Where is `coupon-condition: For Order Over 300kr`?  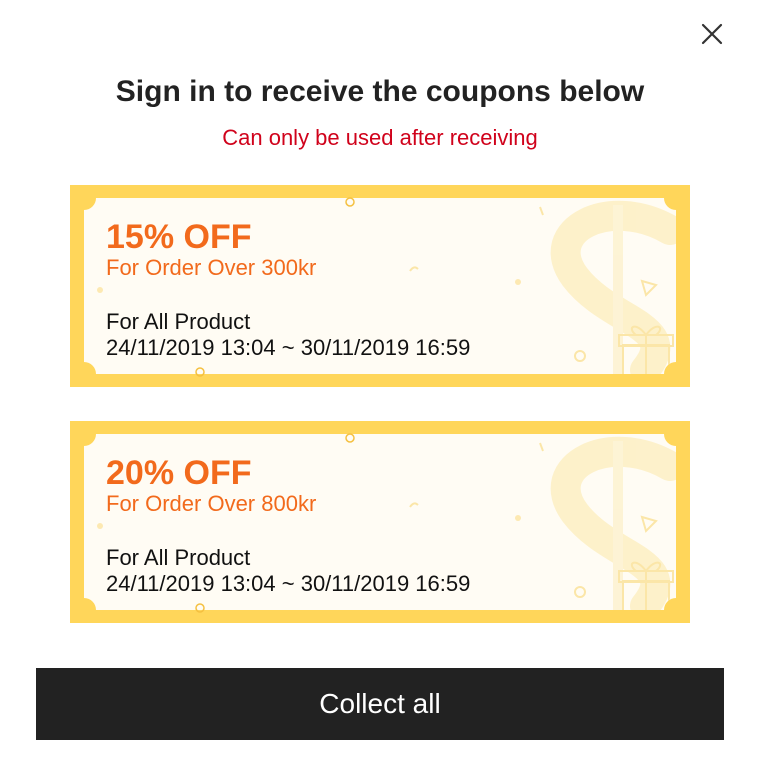 coupon-condition: For Order Over 300kr is located at coordinates (211, 267).